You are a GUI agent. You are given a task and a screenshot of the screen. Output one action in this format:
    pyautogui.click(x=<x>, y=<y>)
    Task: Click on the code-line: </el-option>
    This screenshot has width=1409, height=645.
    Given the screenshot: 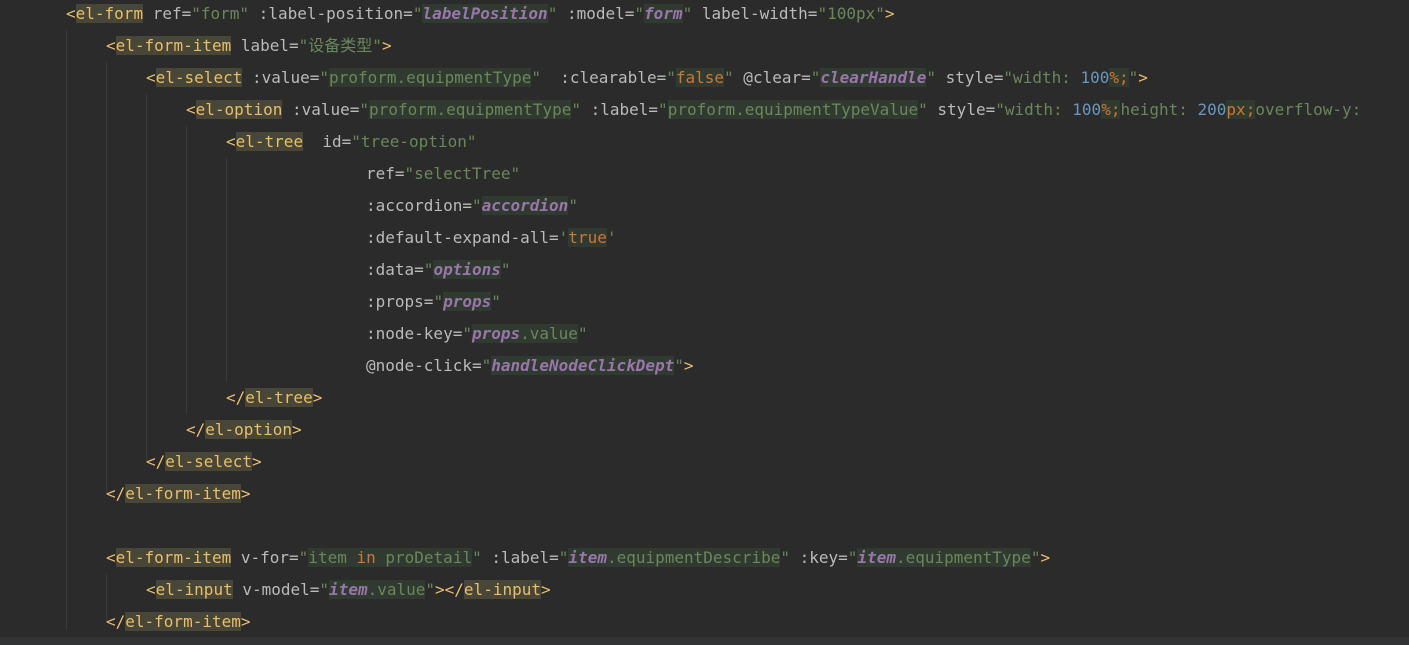 What is the action you would take?
    pyautogui.click(x=244, y=430)
    